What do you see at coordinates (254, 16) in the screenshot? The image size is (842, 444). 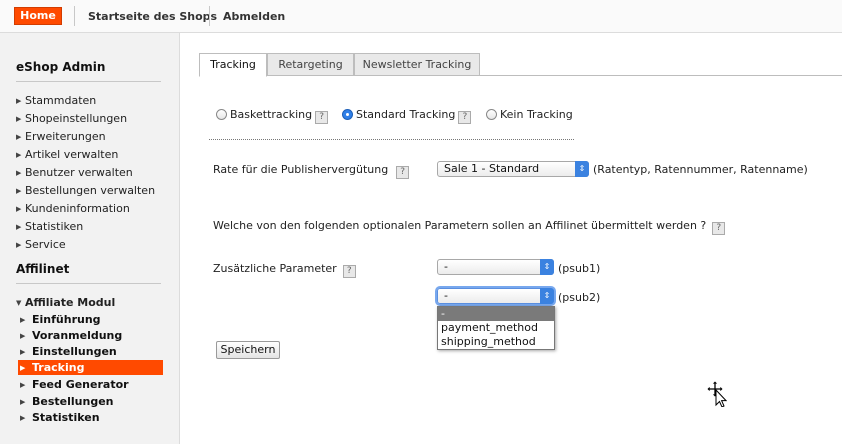 I see `logout-link: Abmelden` at bounding box center [254, 16].